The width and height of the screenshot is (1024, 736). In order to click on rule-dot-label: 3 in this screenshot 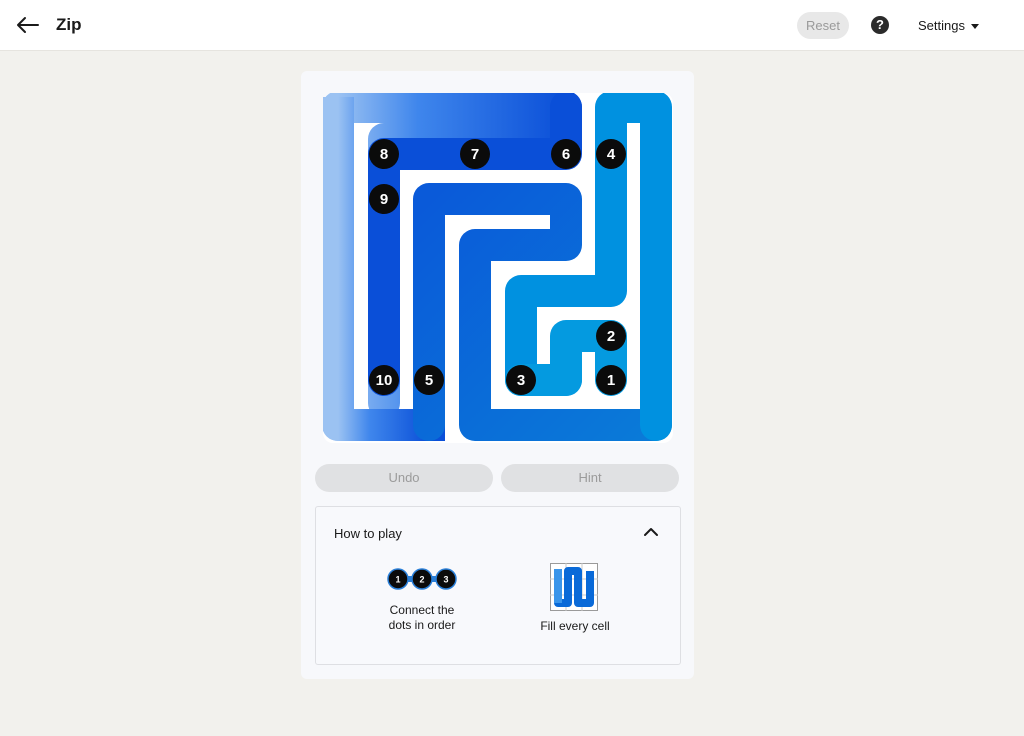, I will do `click(445, 580)`.